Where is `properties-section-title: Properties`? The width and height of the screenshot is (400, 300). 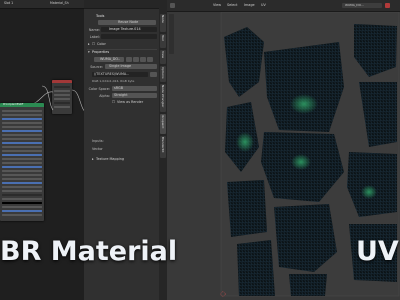 properties-section-title: Properties is located at coordinates (100, 52).